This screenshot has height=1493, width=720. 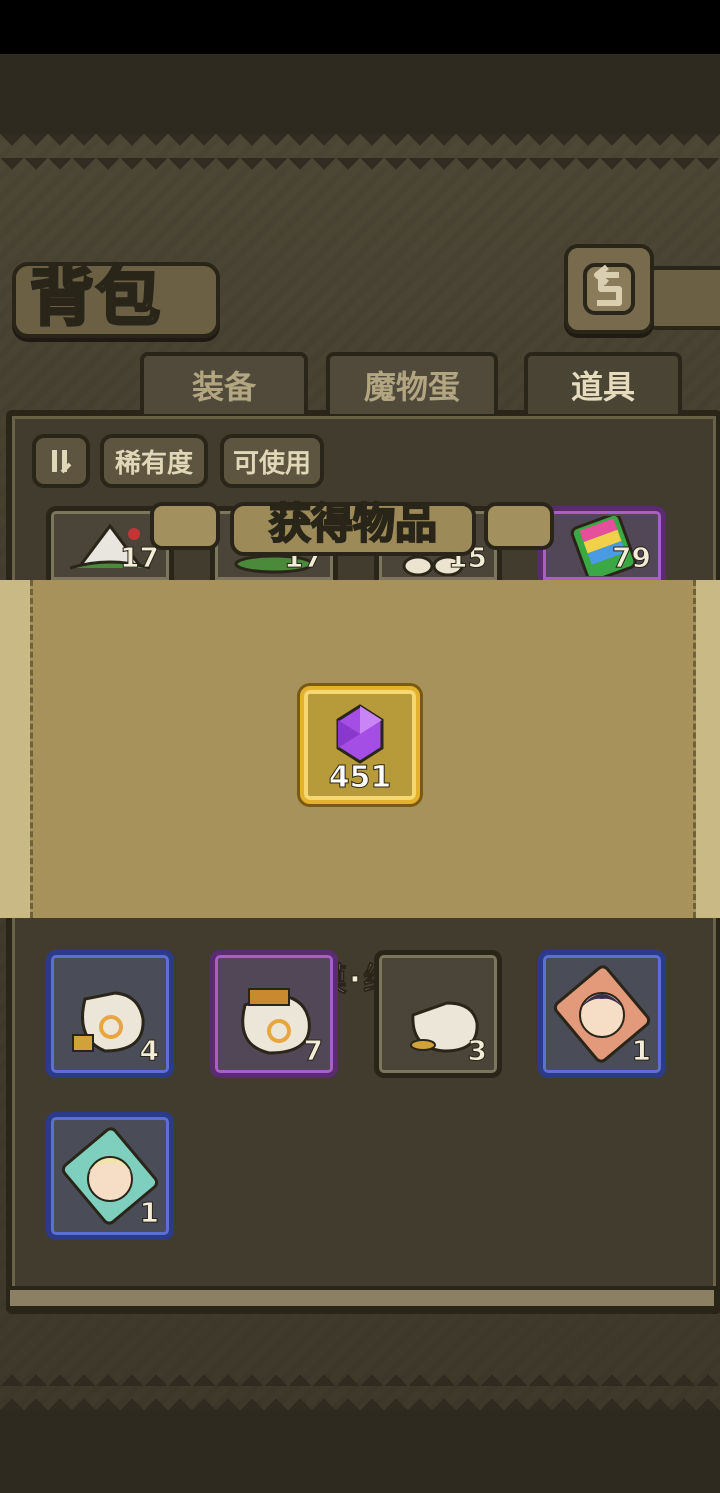 What do you see at coordinates (683, 298) in the screenshot?
I see `back-button-rail` at bounding box center [683, 298].